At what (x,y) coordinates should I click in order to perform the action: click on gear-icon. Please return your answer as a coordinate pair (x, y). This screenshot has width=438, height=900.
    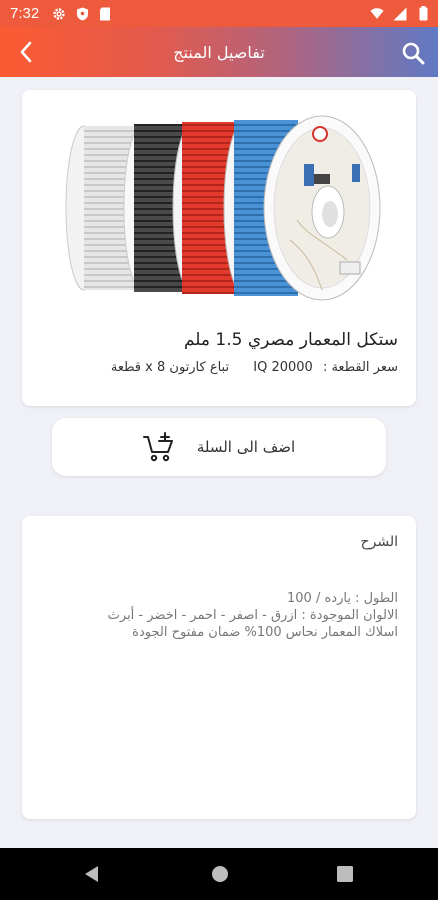
    Looking at the image, I should click on (59, 14).